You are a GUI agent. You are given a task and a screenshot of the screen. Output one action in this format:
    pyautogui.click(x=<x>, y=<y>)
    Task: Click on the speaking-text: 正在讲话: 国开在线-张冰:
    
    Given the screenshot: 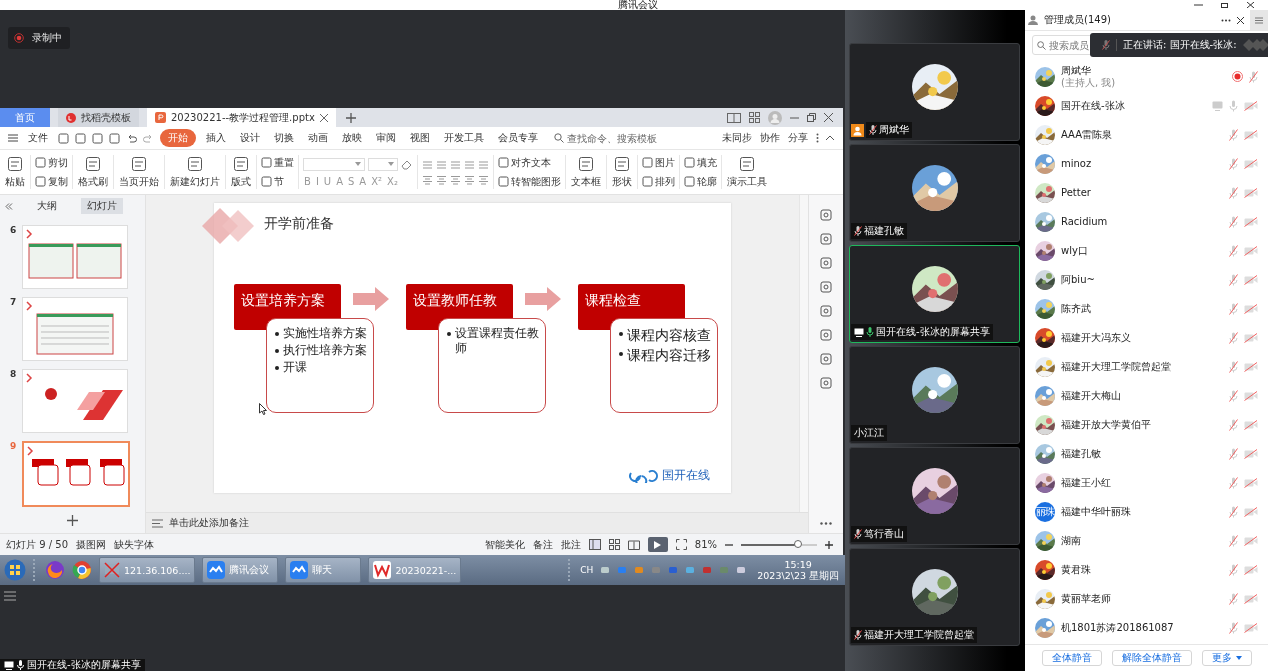 What is the action you would take?
    pyautogui.click(x=1180, y=45)
    